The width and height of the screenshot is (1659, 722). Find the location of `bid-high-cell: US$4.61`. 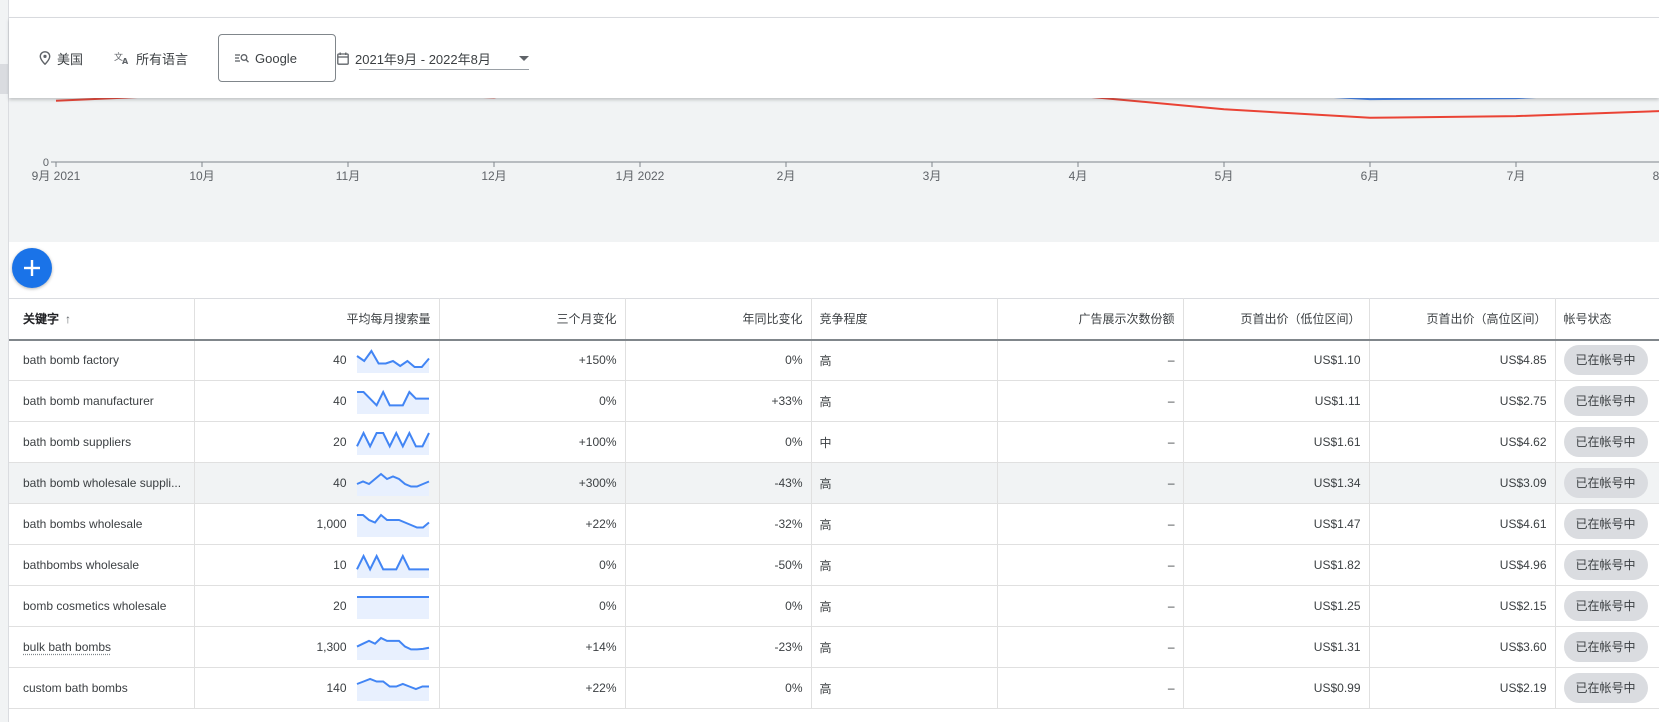

bid-high-cell: US$4.61 is located at coordinates (1462, 524).